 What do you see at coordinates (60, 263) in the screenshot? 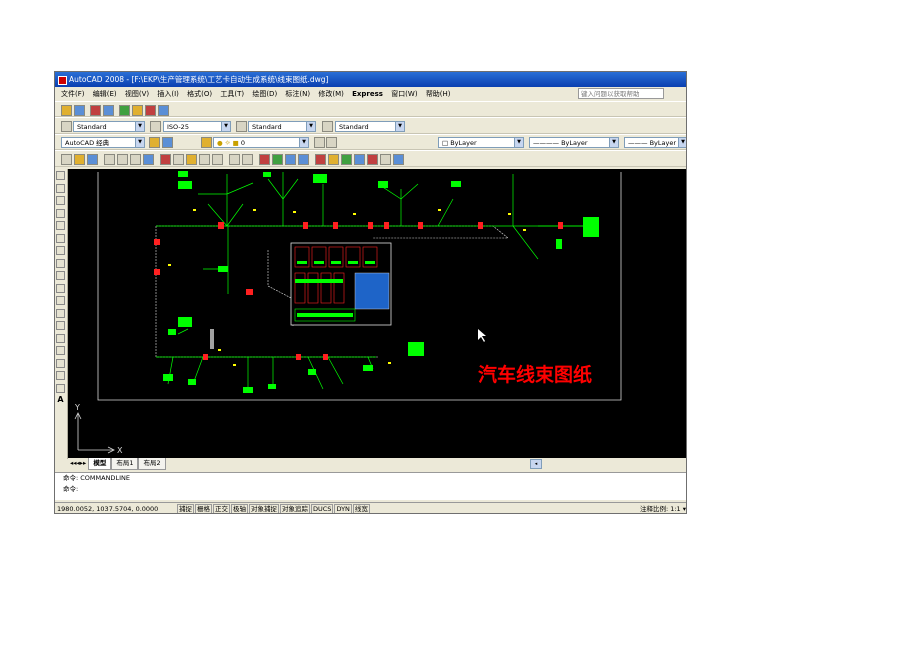
I see `revision-cloud-icon` at bounding box center [60, 263].